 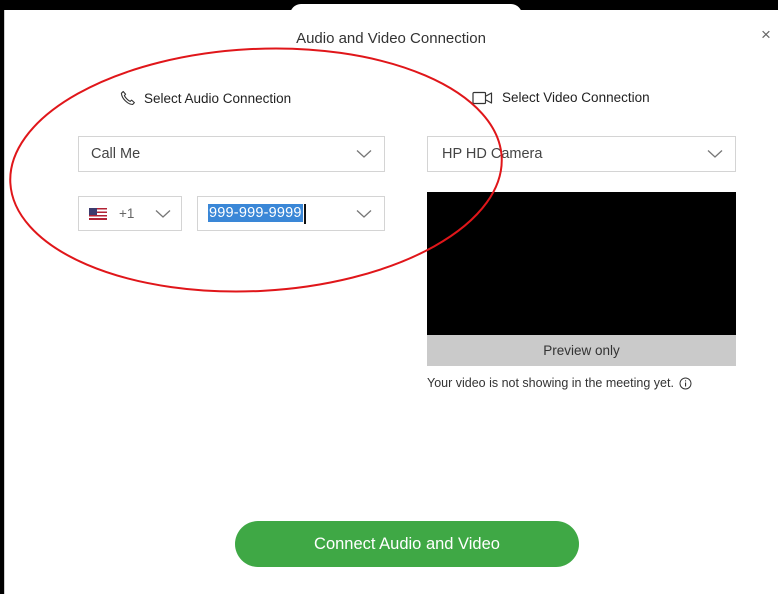 What do you see at coordinates (581, 263) in the screenshot?
I see `video-preview` at bounding box center [581, 263].